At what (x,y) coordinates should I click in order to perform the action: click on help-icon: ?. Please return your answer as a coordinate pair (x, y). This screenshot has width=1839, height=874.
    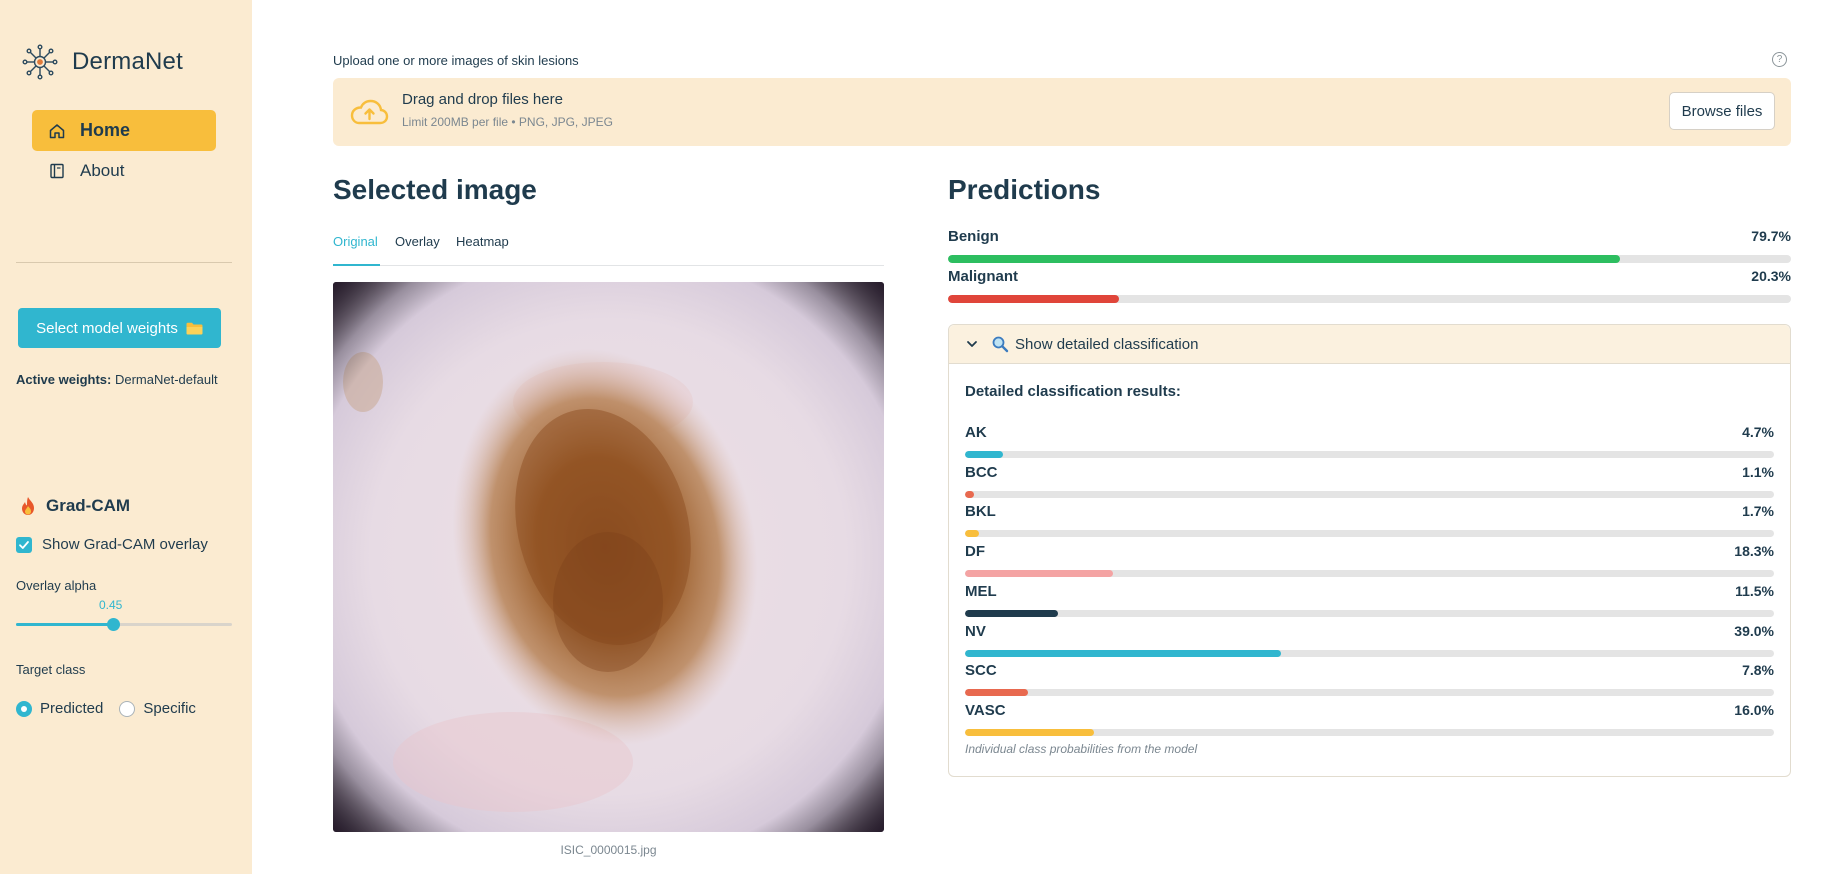
    Looking at the image, I should click on (1779, 59).